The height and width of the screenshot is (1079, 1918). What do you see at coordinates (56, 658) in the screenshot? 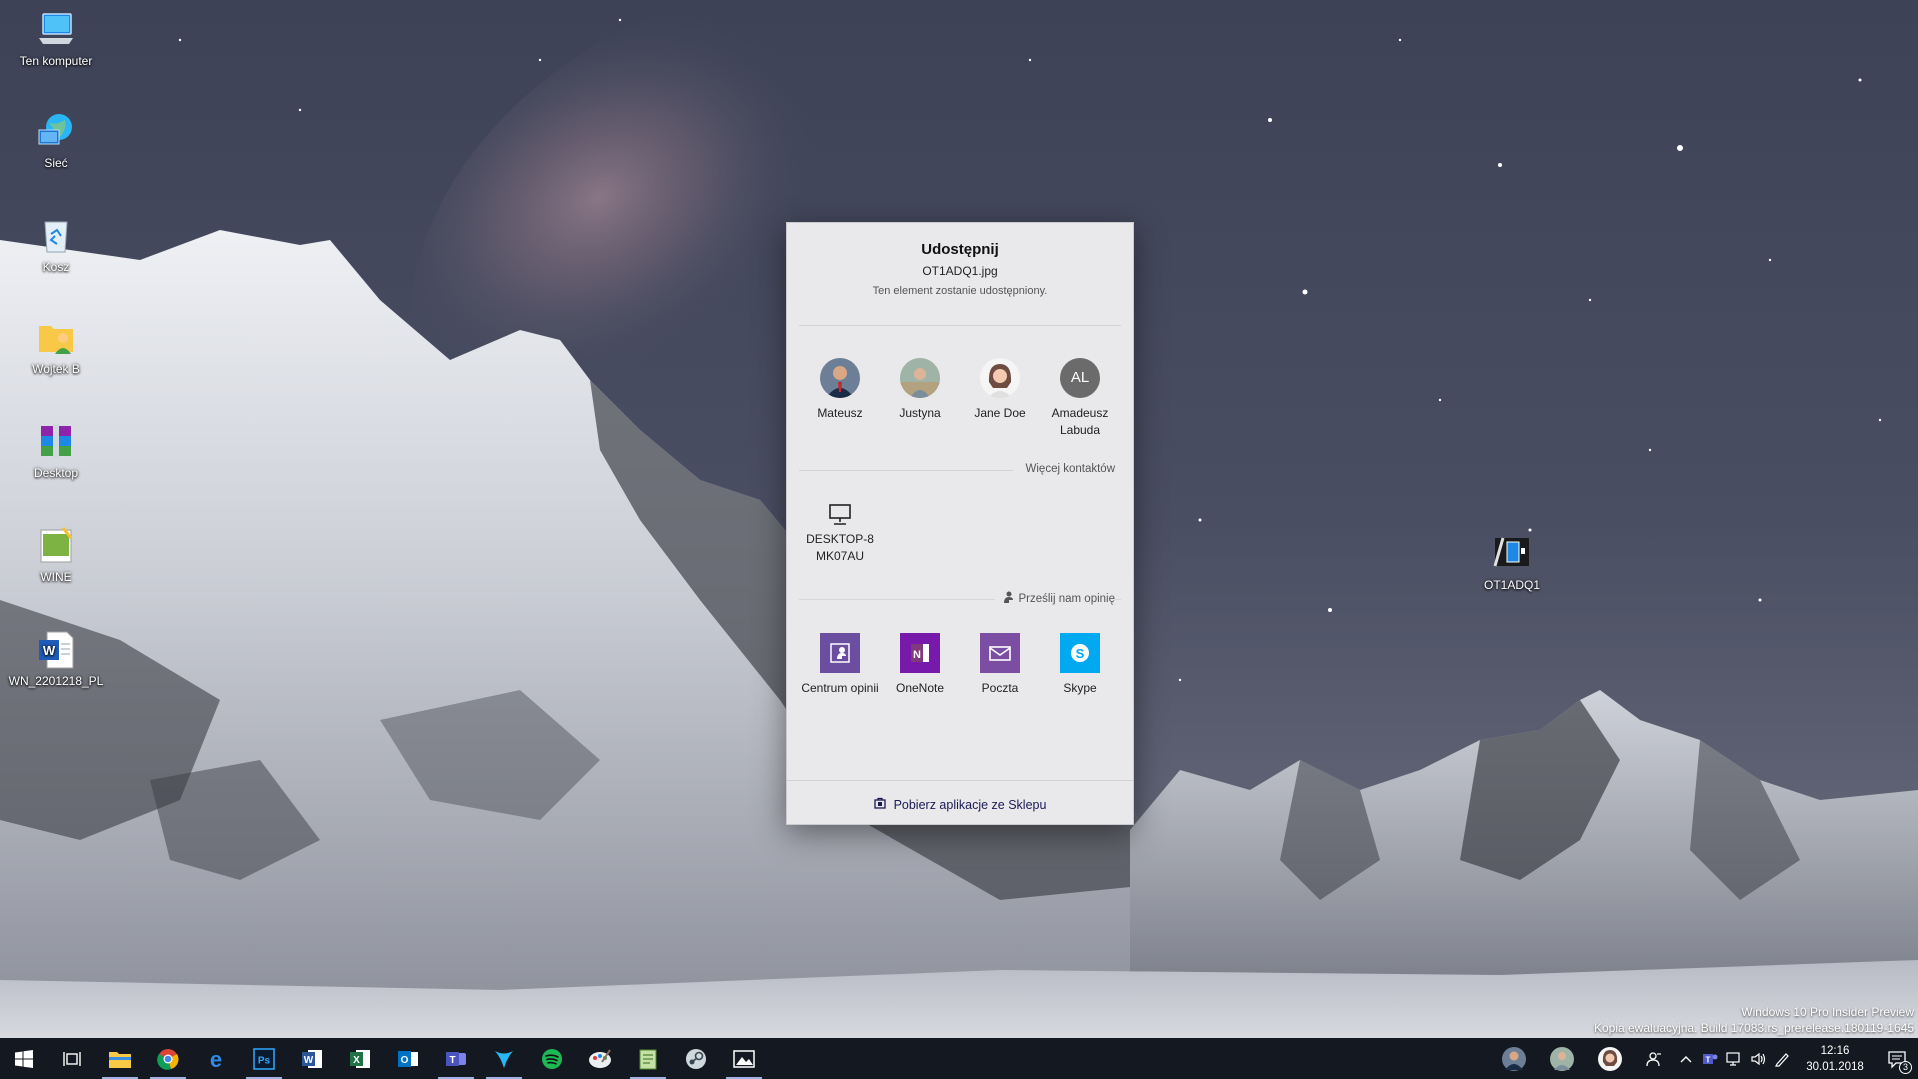
I see `desktop-icon-word-document: W WN_2201218_PL` at bounding box center [56, 658].